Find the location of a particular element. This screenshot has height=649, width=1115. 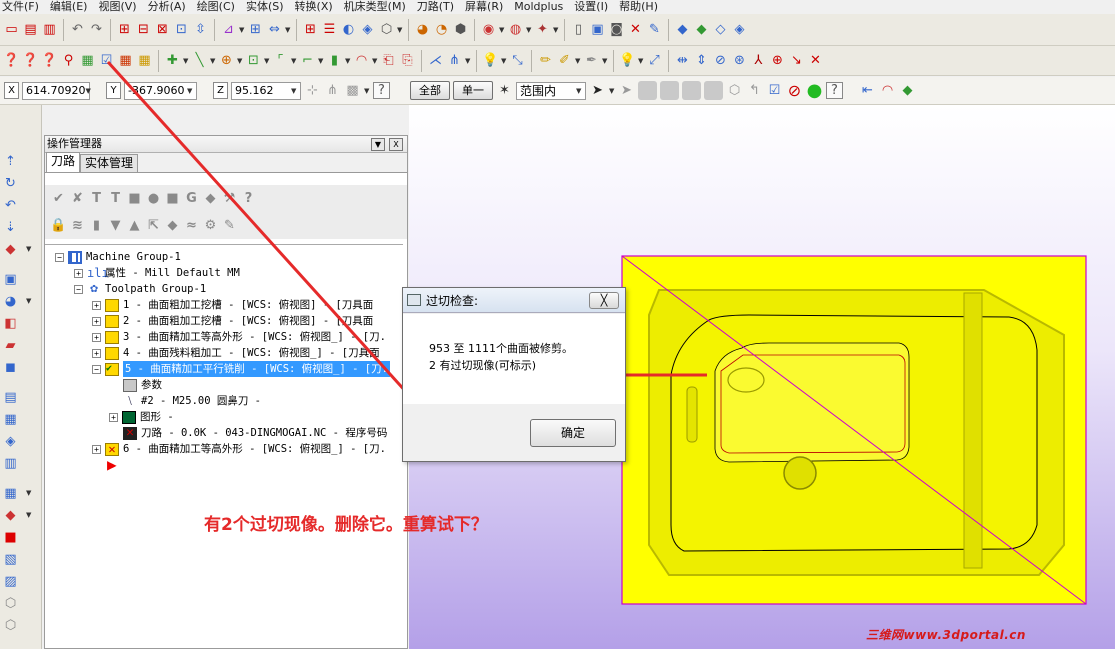

ok-button: 确定 is located at coordinates (573, 433).